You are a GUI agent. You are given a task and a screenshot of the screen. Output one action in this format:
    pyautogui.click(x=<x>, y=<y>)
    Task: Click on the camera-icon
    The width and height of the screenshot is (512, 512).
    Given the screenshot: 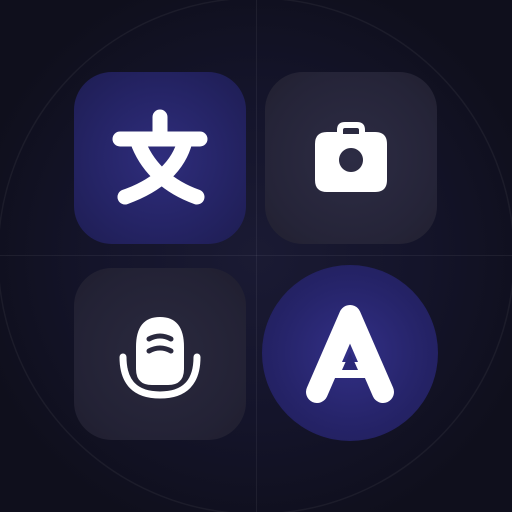 What is the action you would take?
    pyautogui.click(x=351, y=157)
    